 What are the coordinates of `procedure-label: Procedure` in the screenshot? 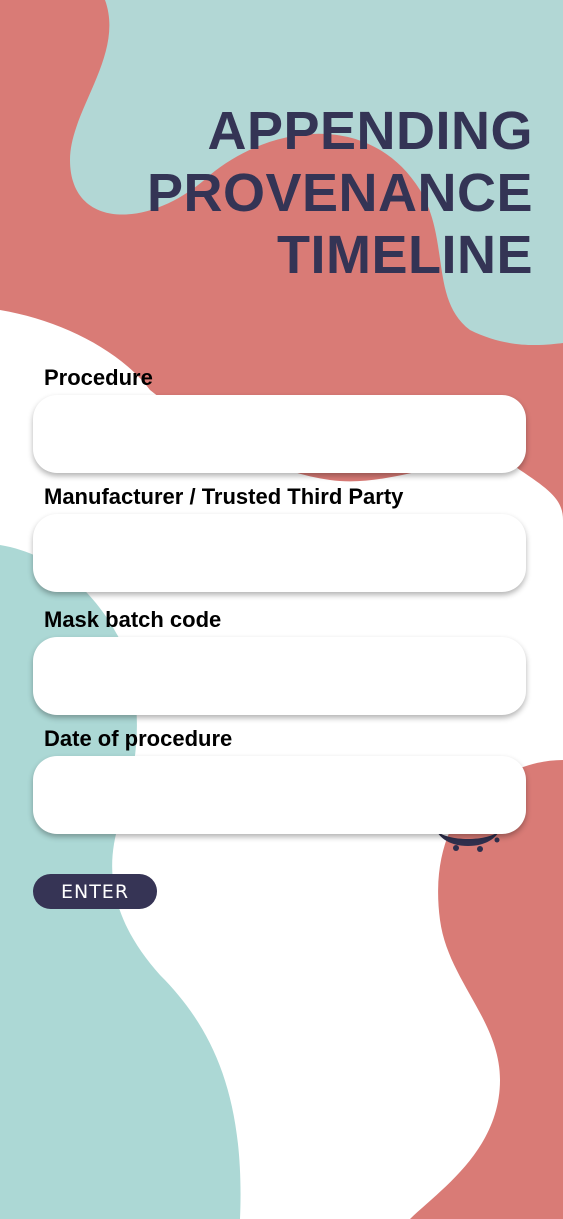 It's located at (98, 377).